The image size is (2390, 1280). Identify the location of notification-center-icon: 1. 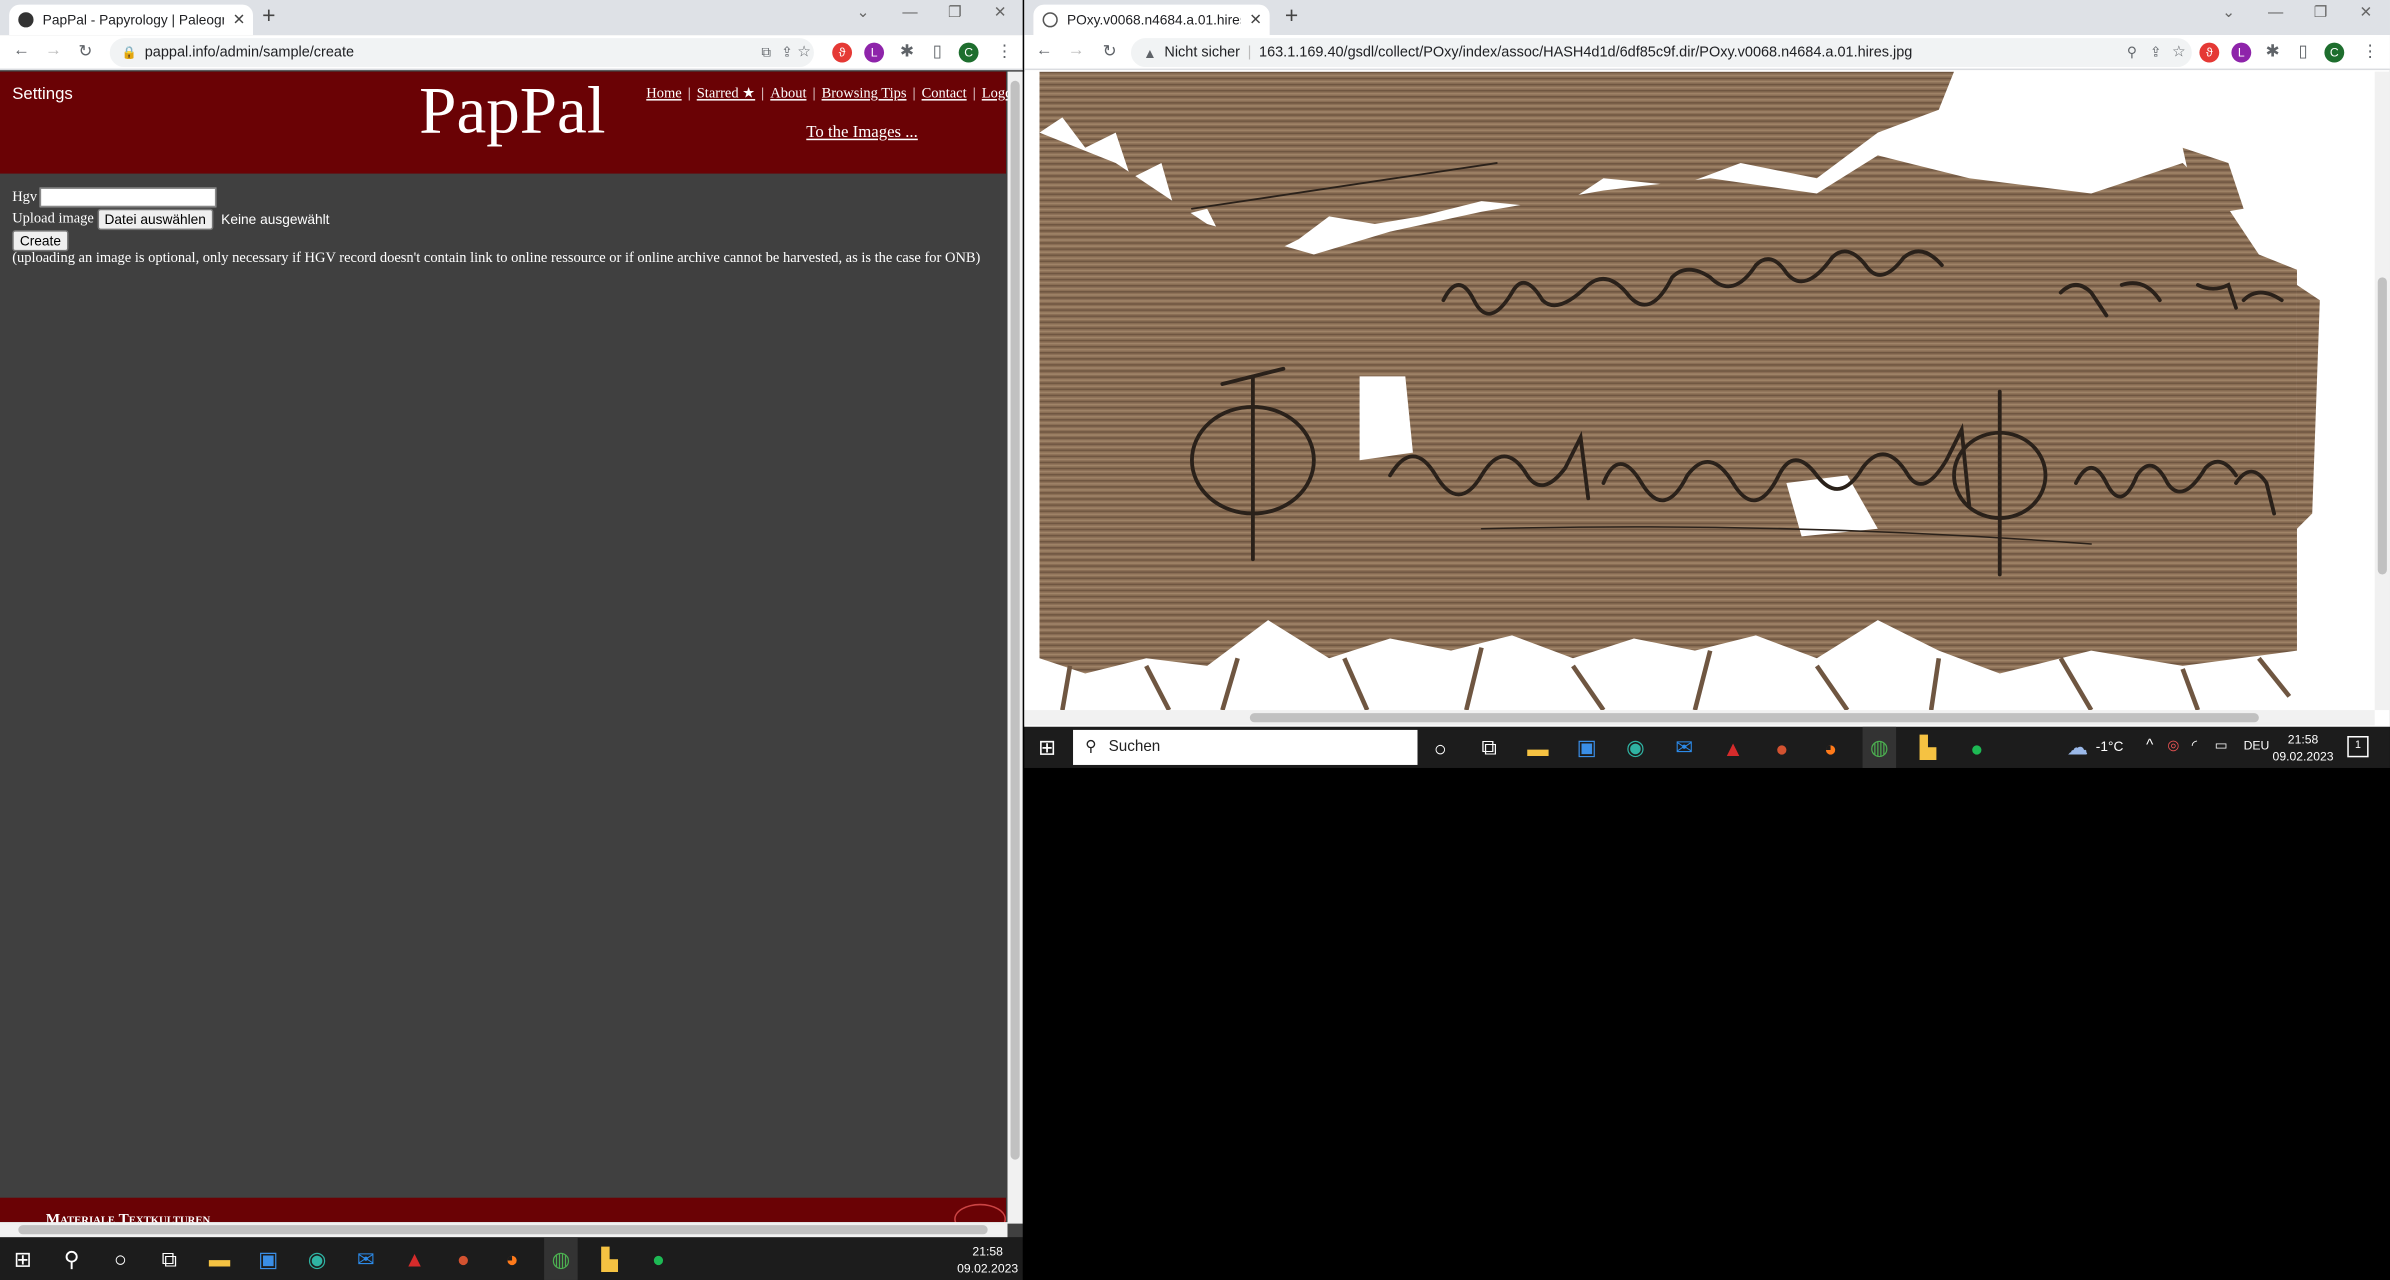
(2358, 746).